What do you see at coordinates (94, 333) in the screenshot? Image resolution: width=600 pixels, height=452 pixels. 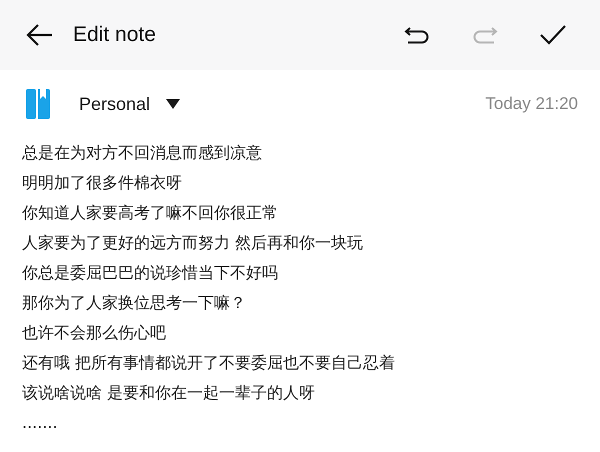 I see `note-line: 也许不会那么伤心吧` at bounding box center [94, 333].